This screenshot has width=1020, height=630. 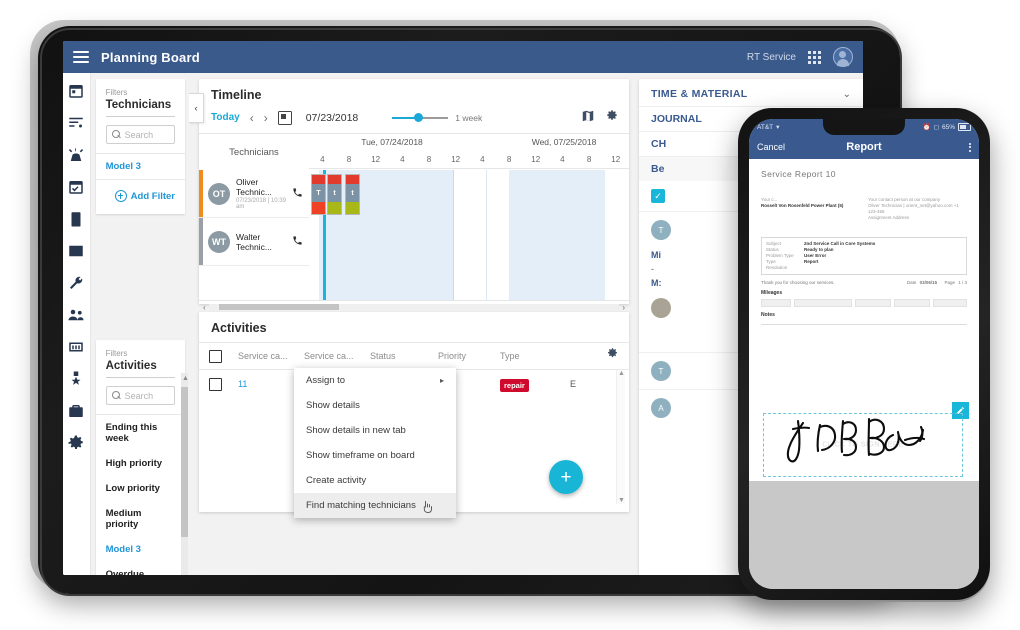 I want to click on chevron-down-icon: ⌄, so click(x=847, y=94).